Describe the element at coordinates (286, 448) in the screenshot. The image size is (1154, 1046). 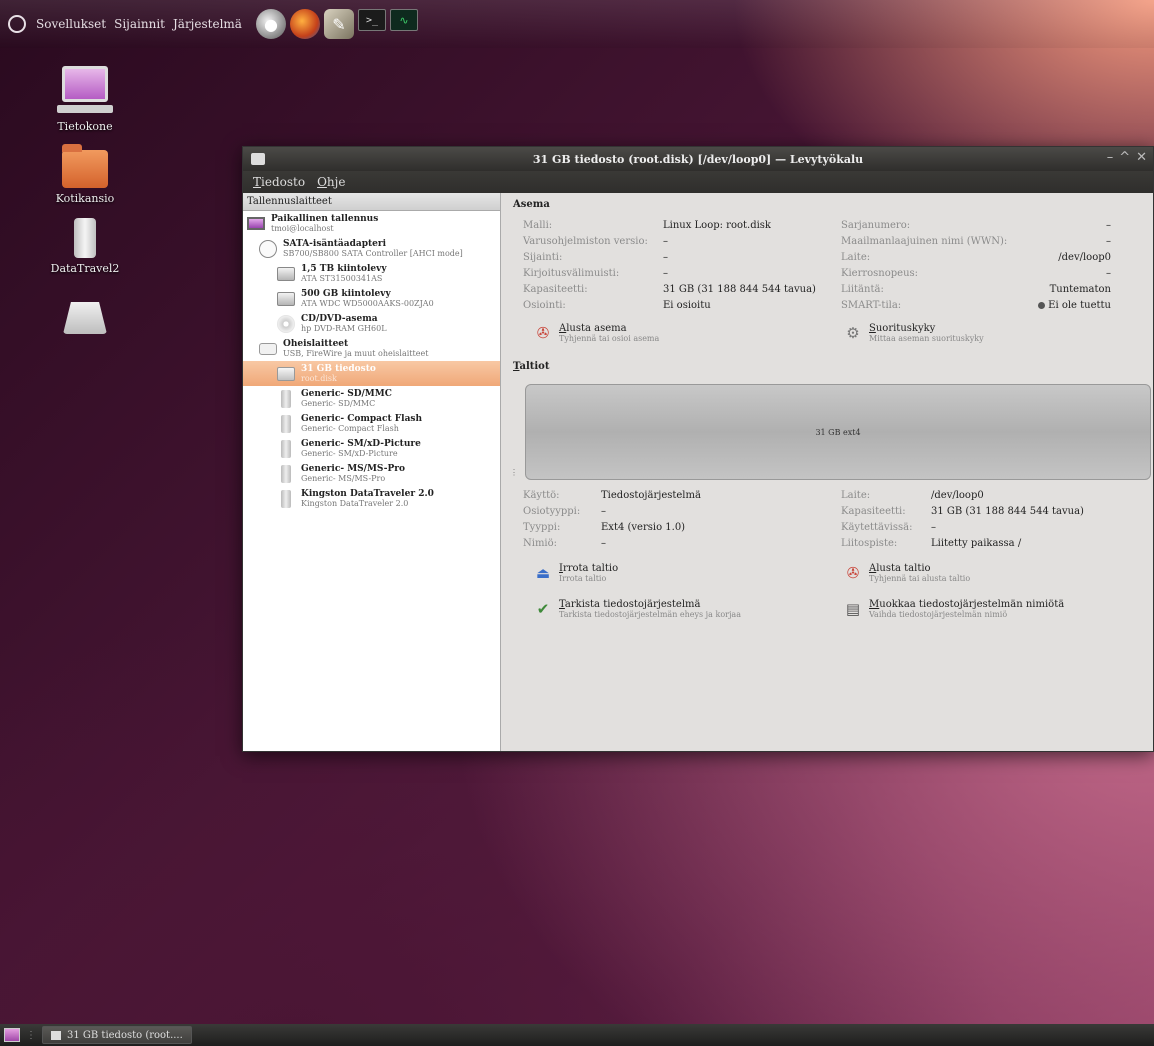
I see `card-reader-icon` at that location.